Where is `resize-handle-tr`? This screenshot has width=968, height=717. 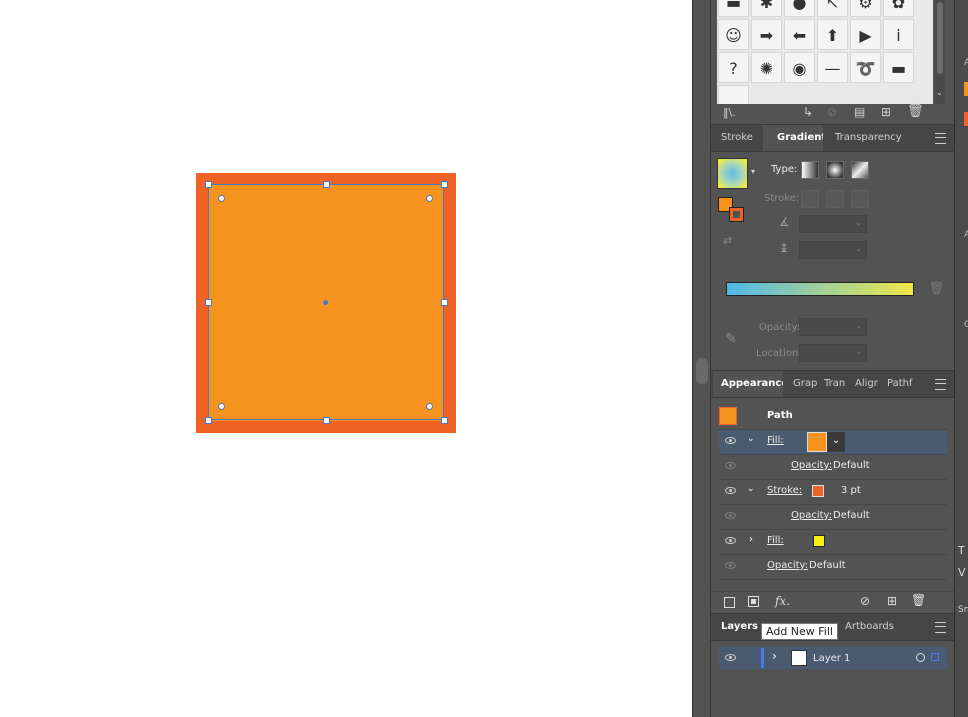 resize-handle-tr is located at coordinates (444, 184).